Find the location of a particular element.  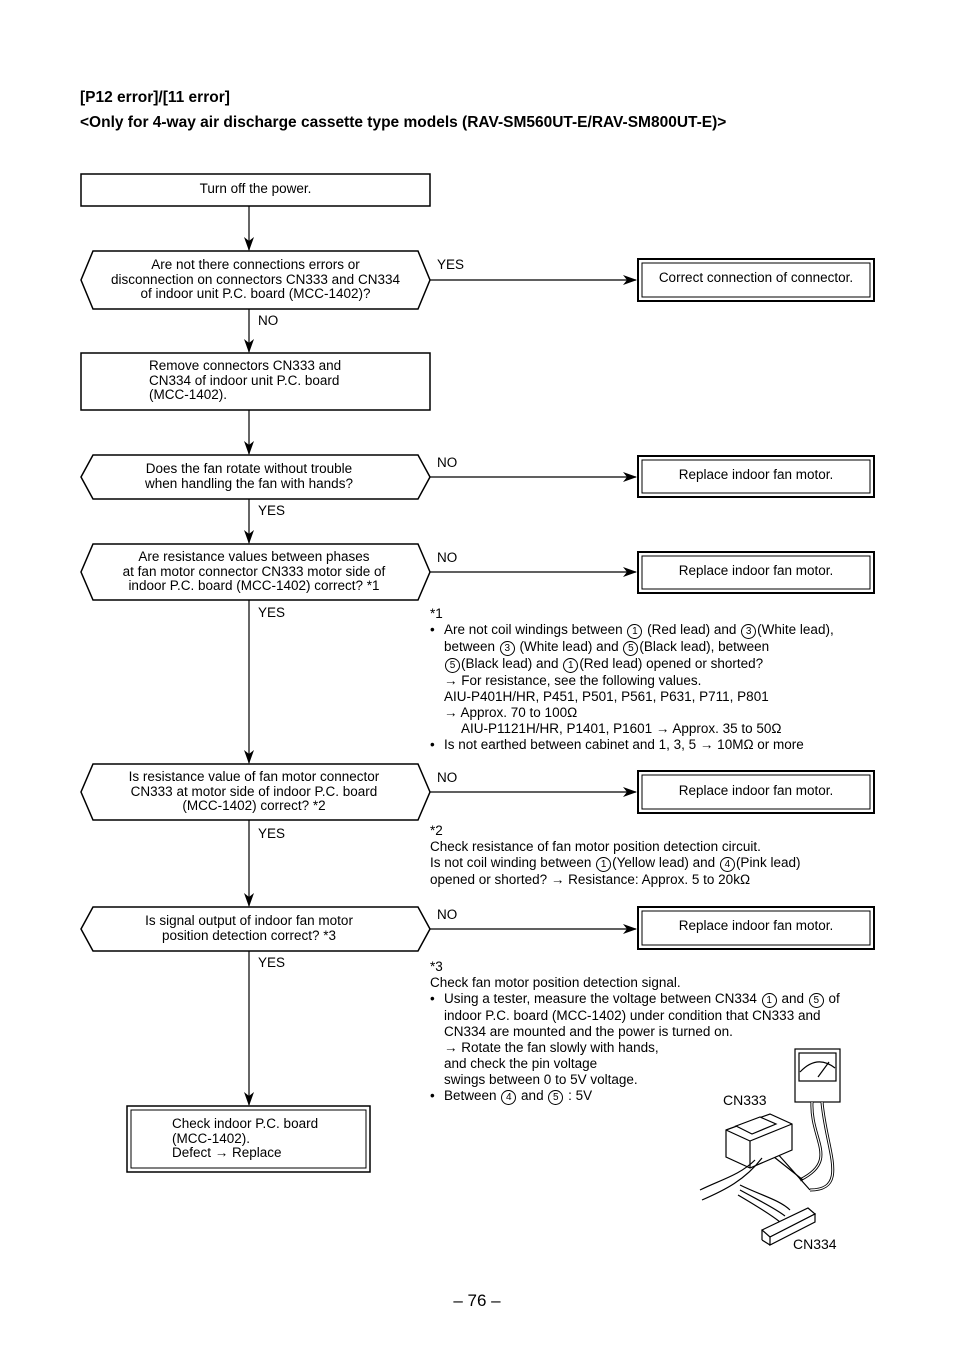

q5-line: position detection correct? *3 is located at coordinates (249, 935).